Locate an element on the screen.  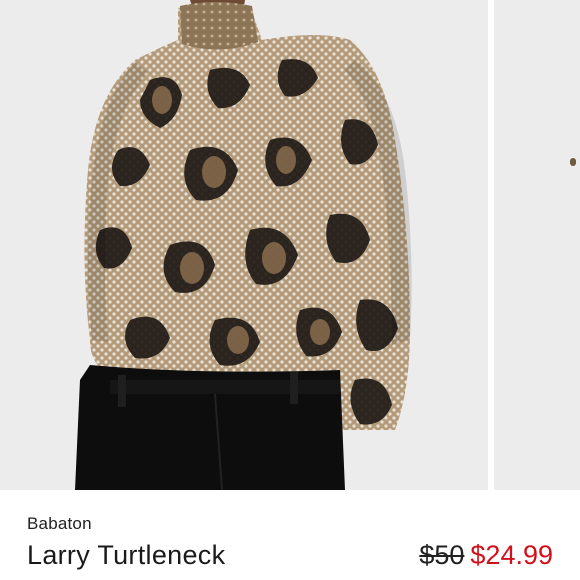
price: $50 $24.99 is located at coordinates (486, 555).